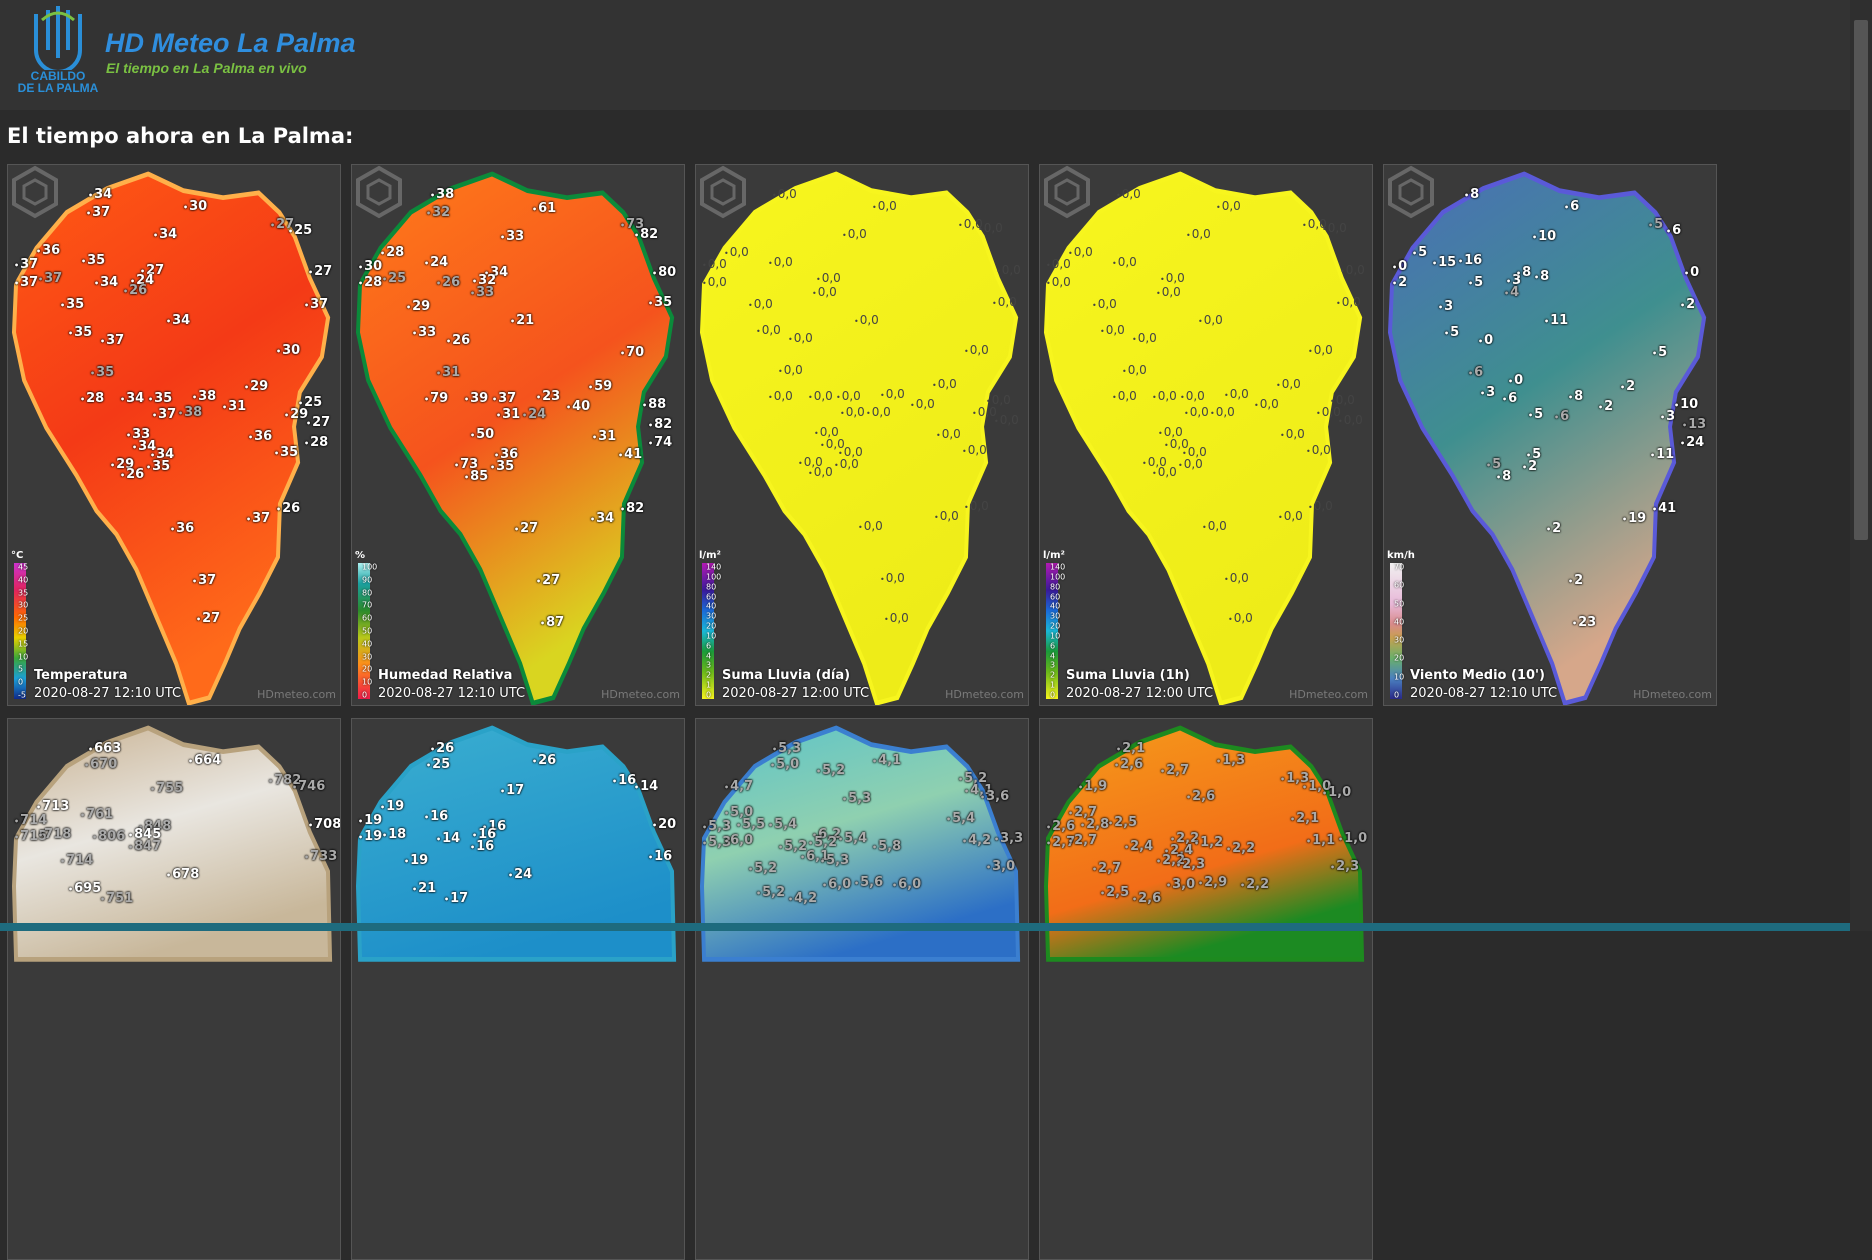 The image size is (1872, 1260). Describe the element at coordinates (852, 838) in the screenshot. I see `station-value: 5,4` at that location.